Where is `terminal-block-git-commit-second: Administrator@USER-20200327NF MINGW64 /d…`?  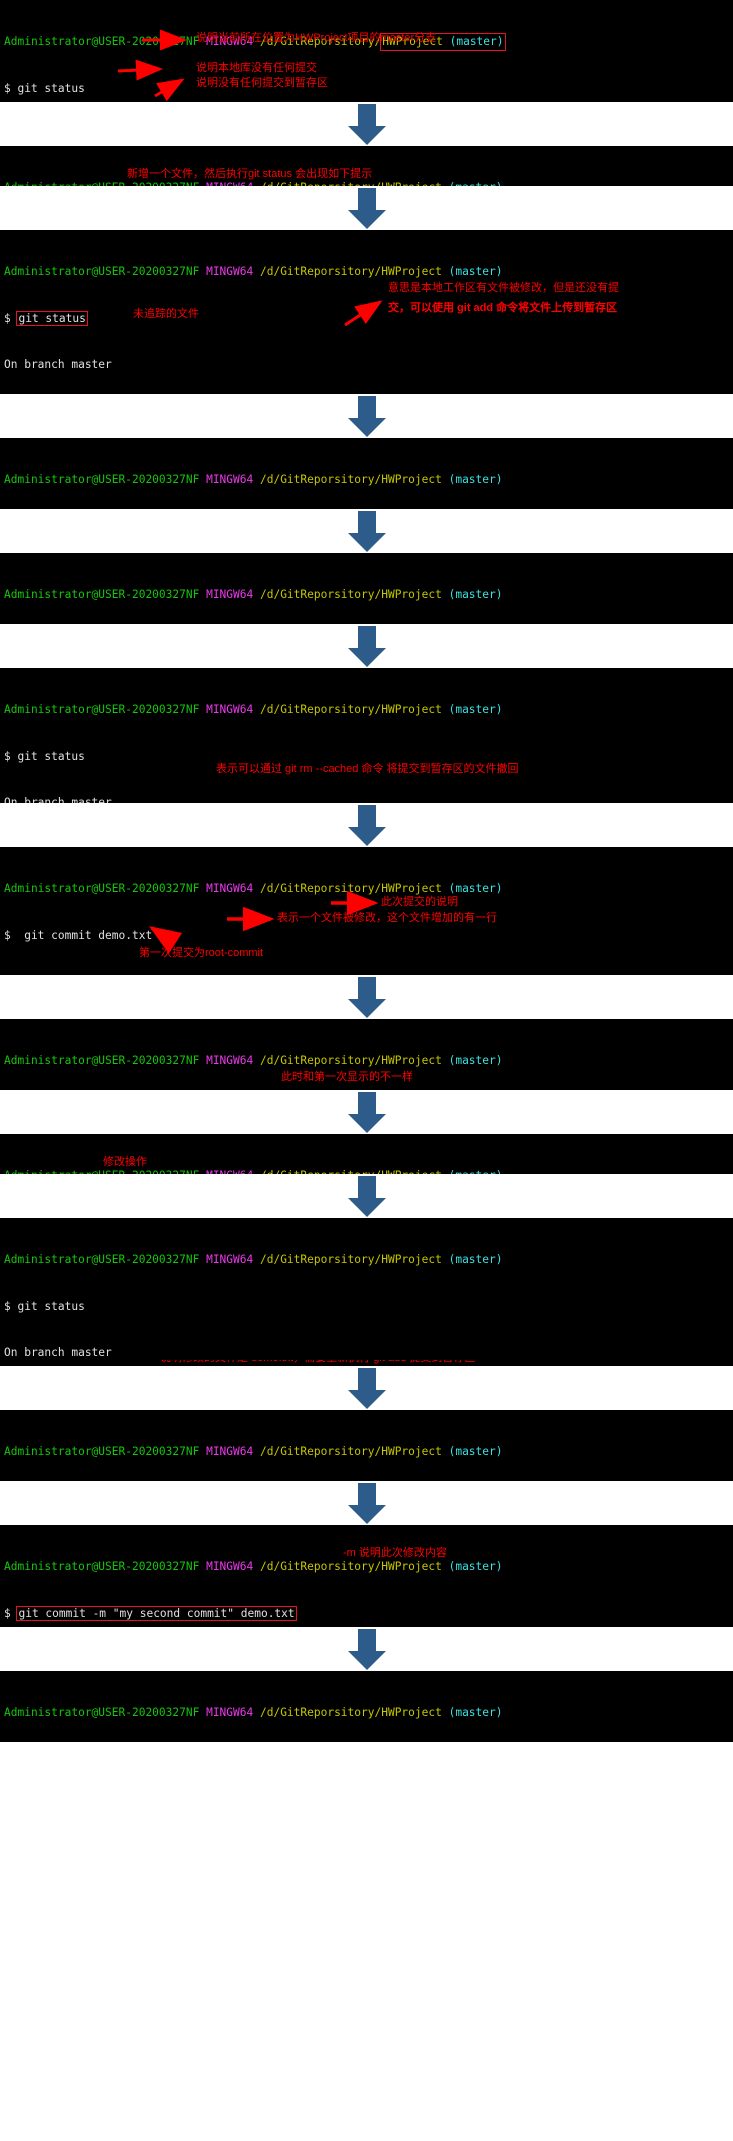 terminal-block-git-commit-second: Administrator@USER-20200327NF MINGW64 /d… is located at coordinates (366, 1576).